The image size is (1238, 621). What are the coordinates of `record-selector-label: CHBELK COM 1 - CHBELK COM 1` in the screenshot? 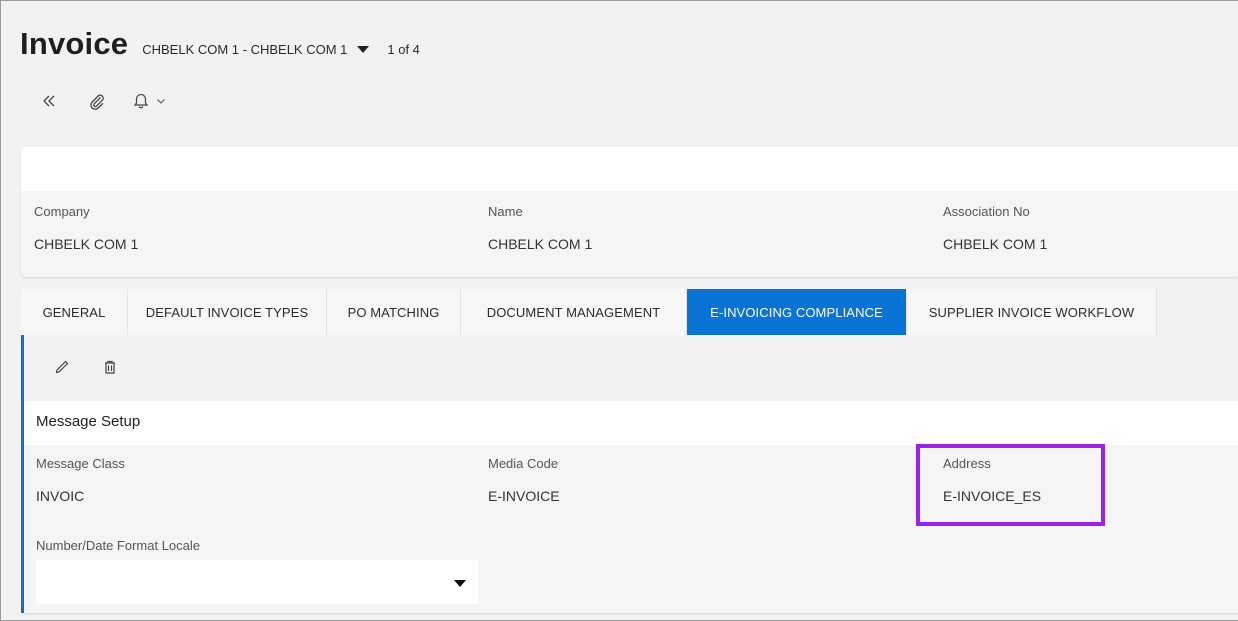 It's located at (245, 49).